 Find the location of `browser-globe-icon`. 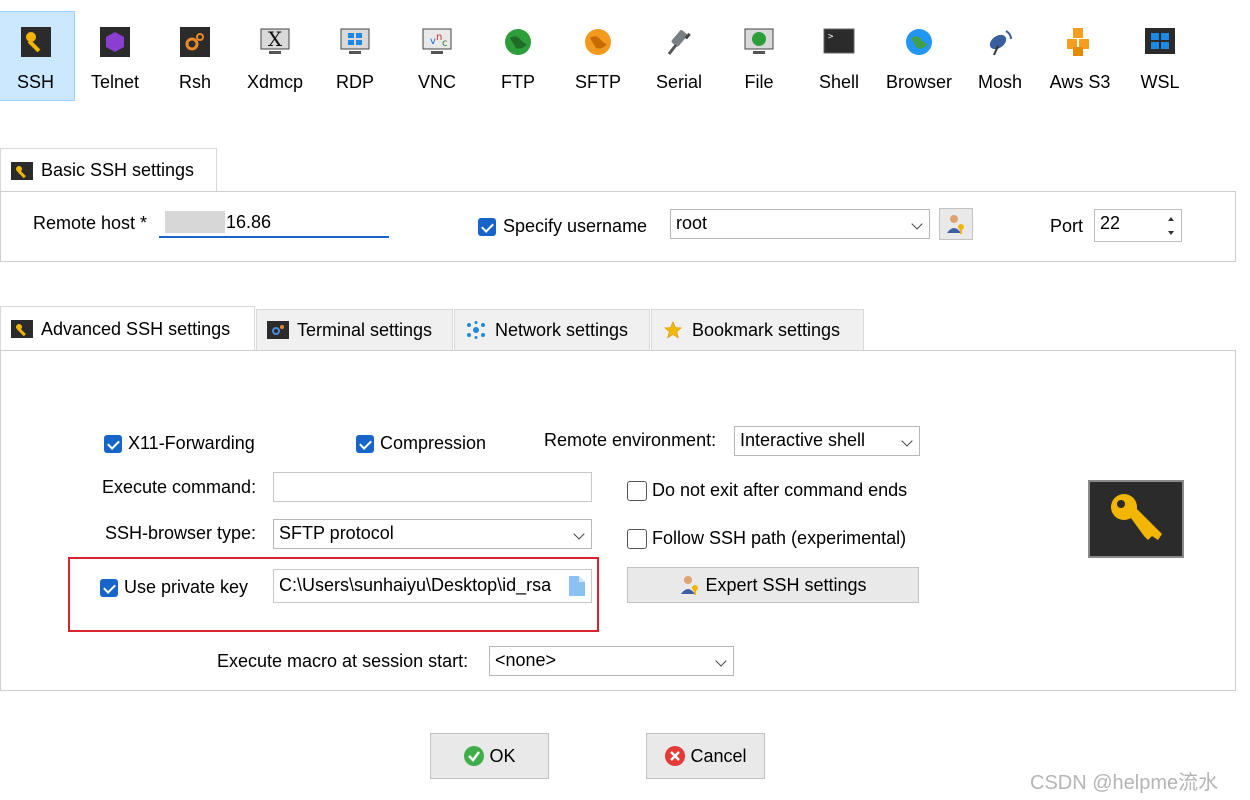

browser-globe-icon is located at coordinates (919, 42).